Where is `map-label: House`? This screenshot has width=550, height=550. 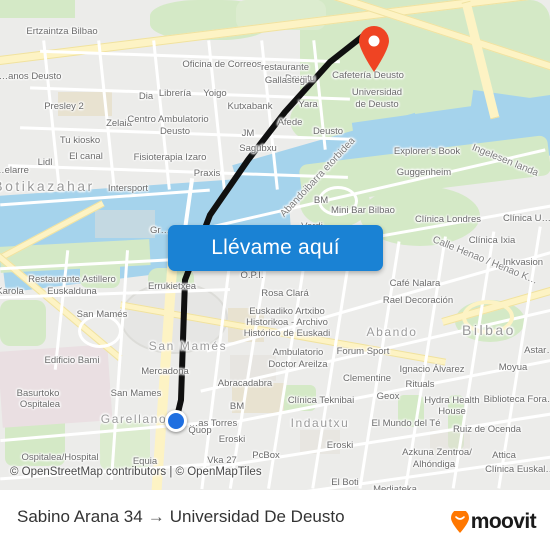
map-label: House is located at coordinates (452, 411).